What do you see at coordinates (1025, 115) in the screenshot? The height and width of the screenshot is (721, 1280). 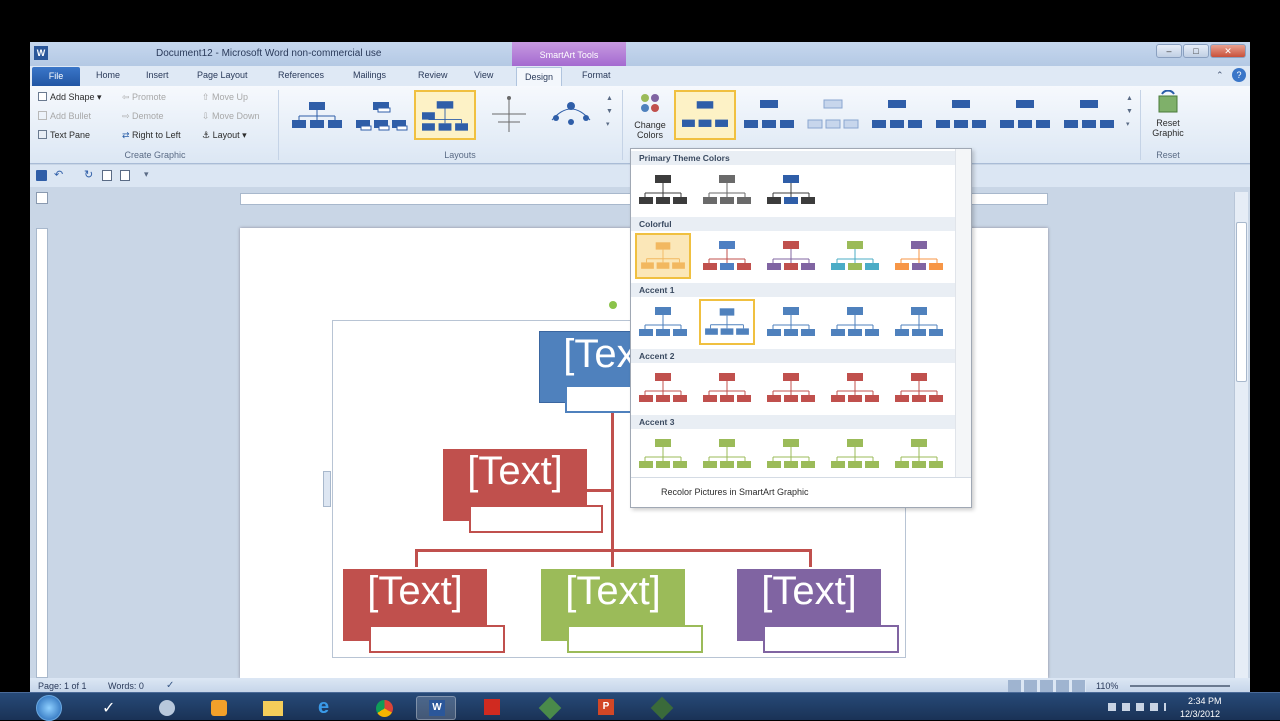 I see `style-thumb-polished` at bounding box center [1025, 115].